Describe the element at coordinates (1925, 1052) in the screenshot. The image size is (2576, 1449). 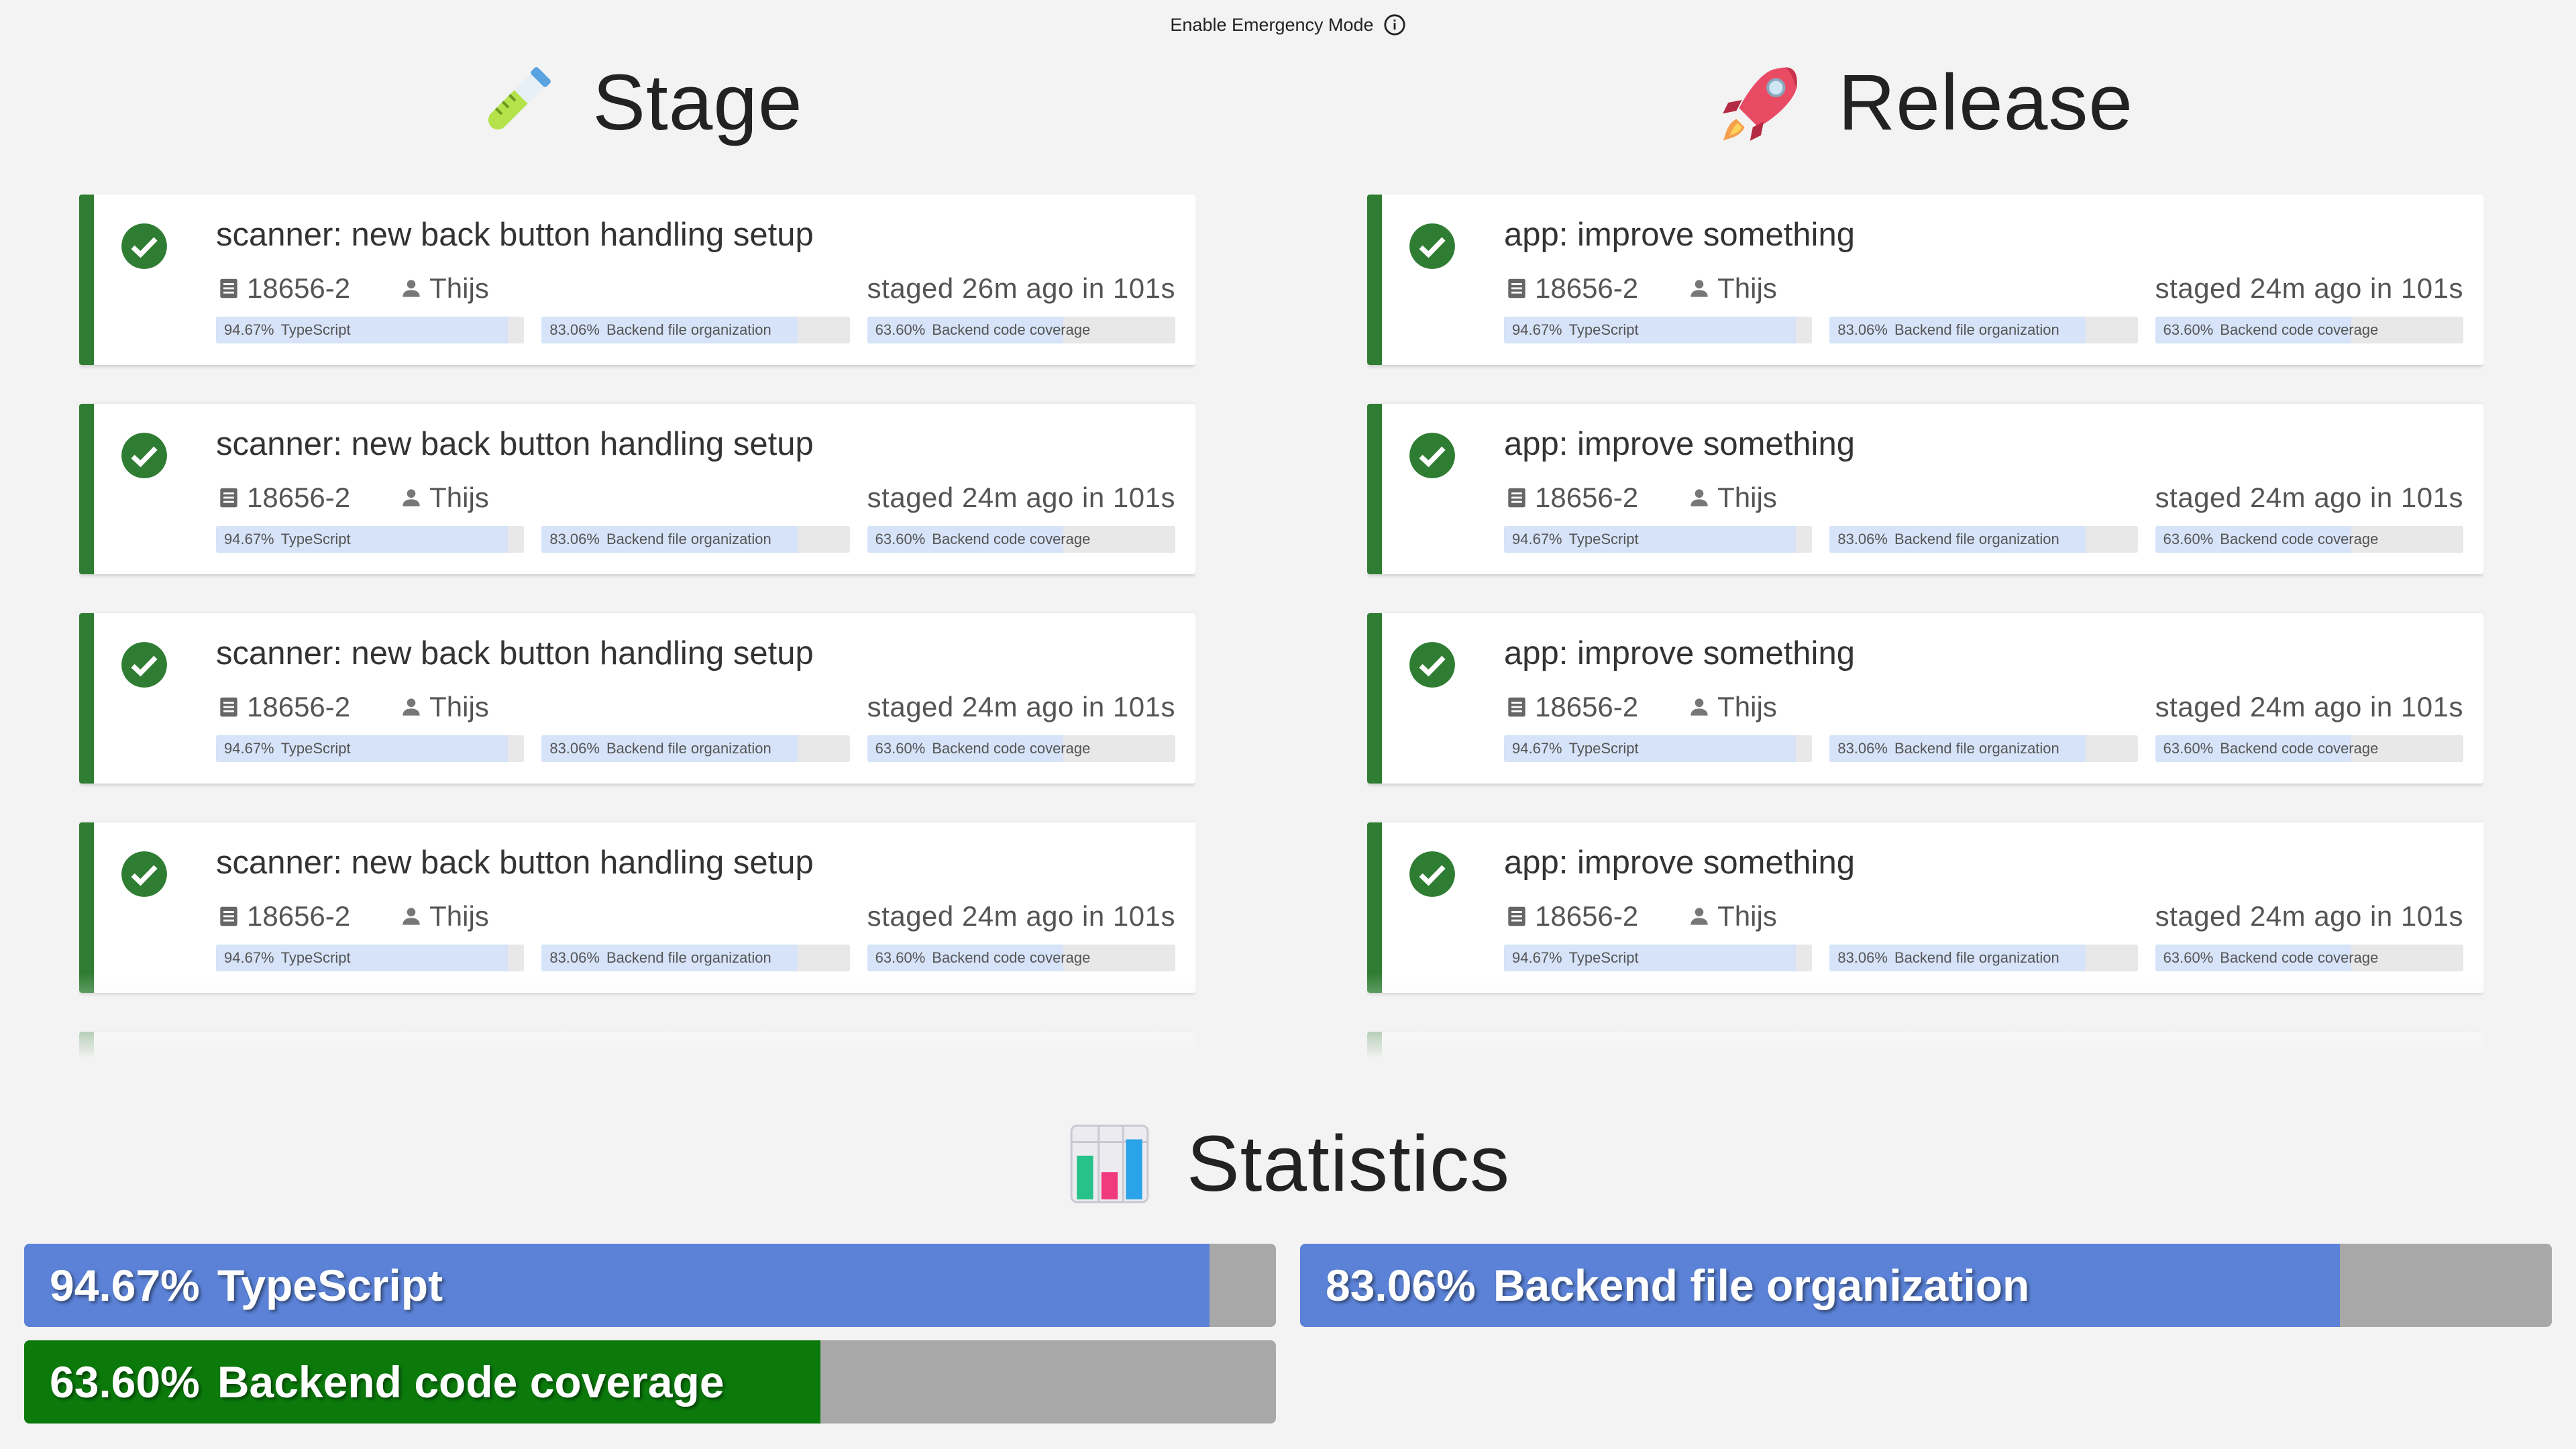
I see `build-card: app: improve something` at that location.